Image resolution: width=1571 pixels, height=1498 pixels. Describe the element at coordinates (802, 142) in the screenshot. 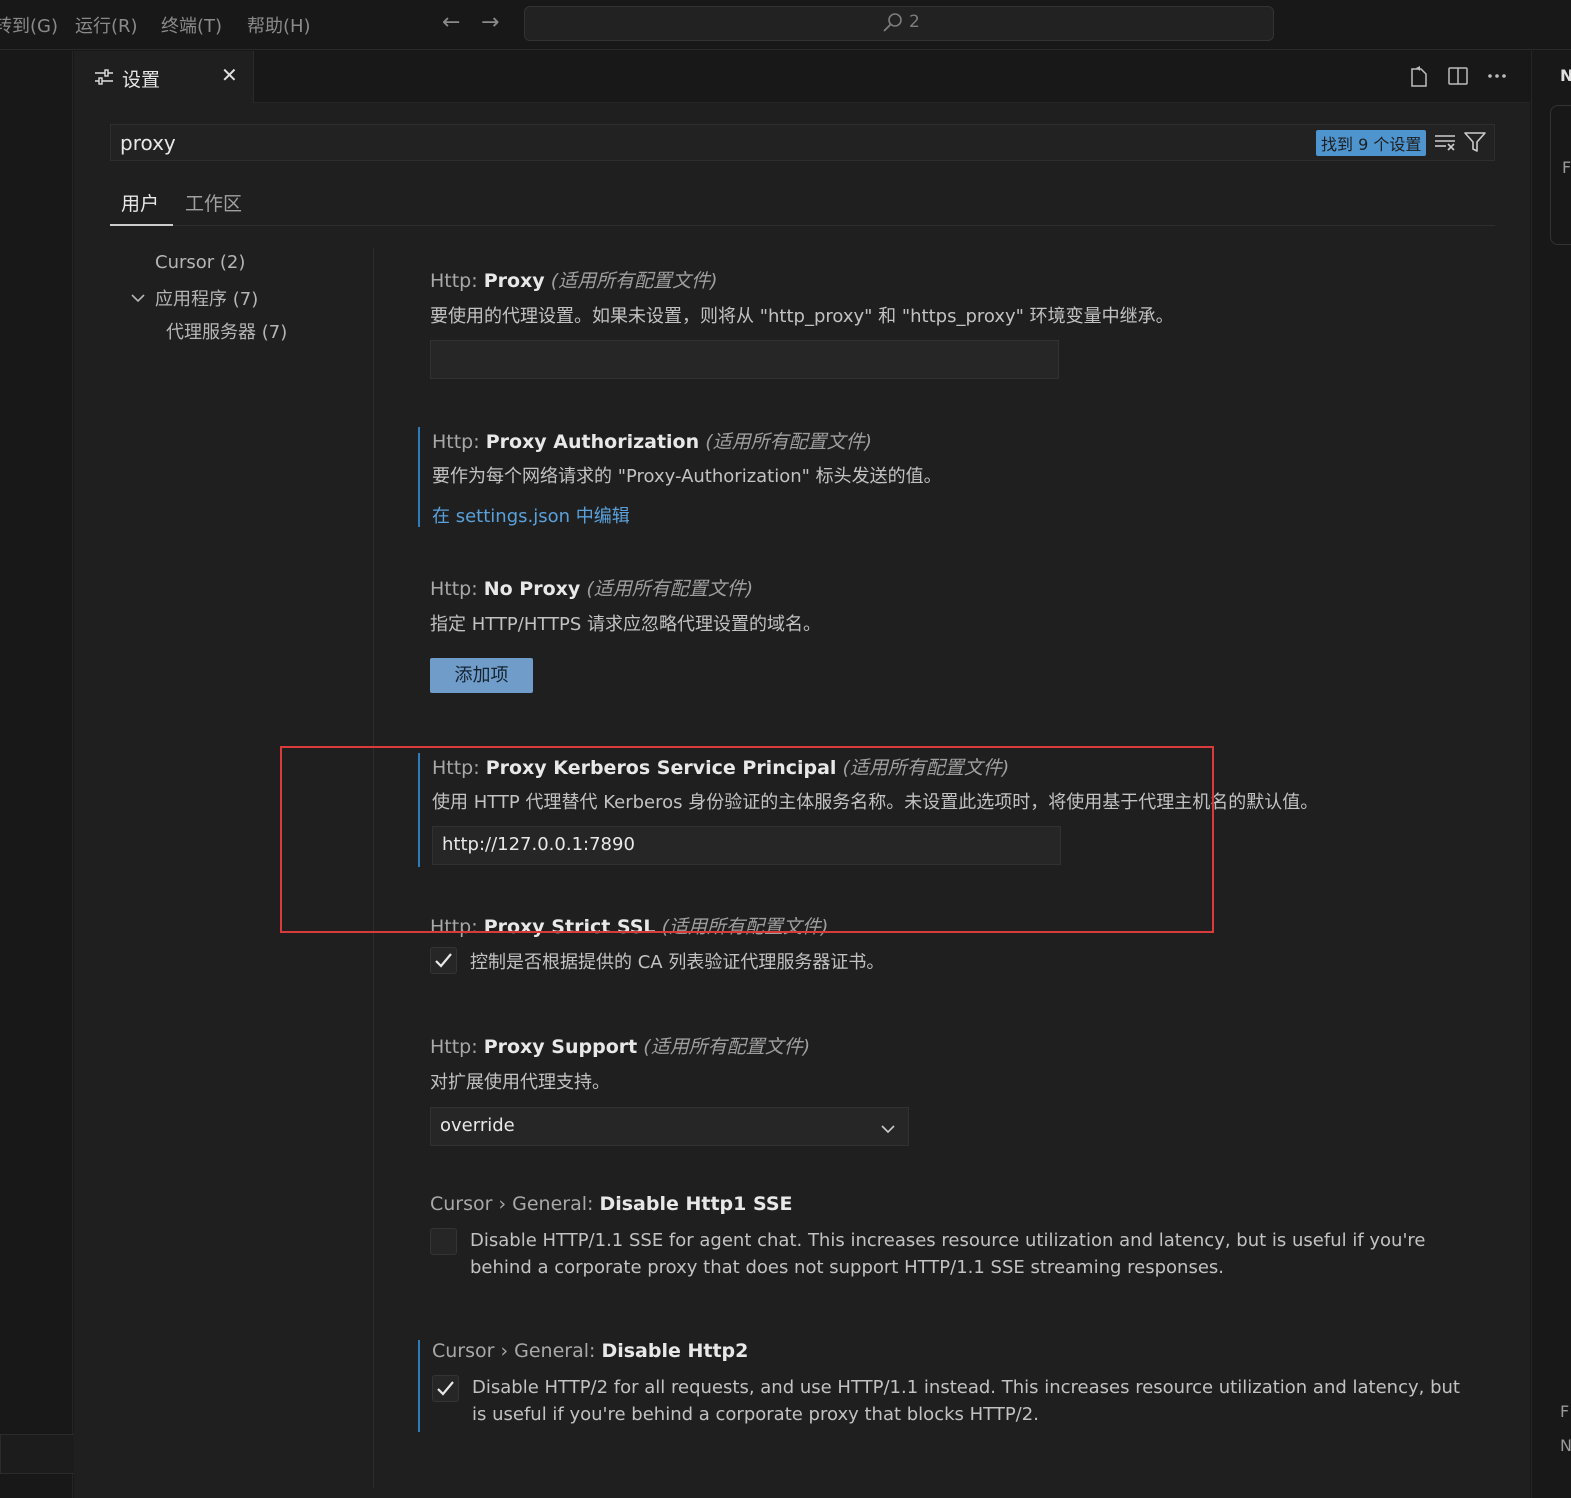

I see `settings-search-input` at that location.